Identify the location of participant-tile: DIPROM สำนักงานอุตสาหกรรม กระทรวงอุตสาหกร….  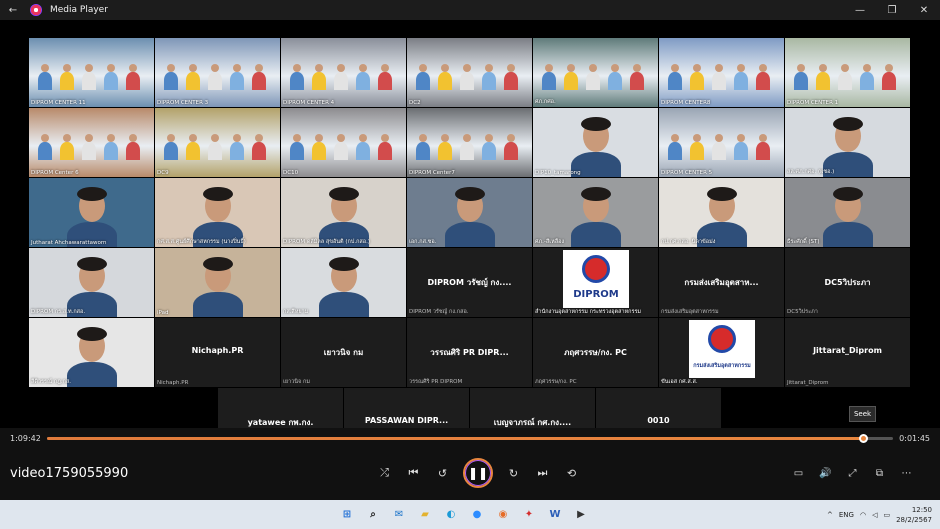
(595, 282).